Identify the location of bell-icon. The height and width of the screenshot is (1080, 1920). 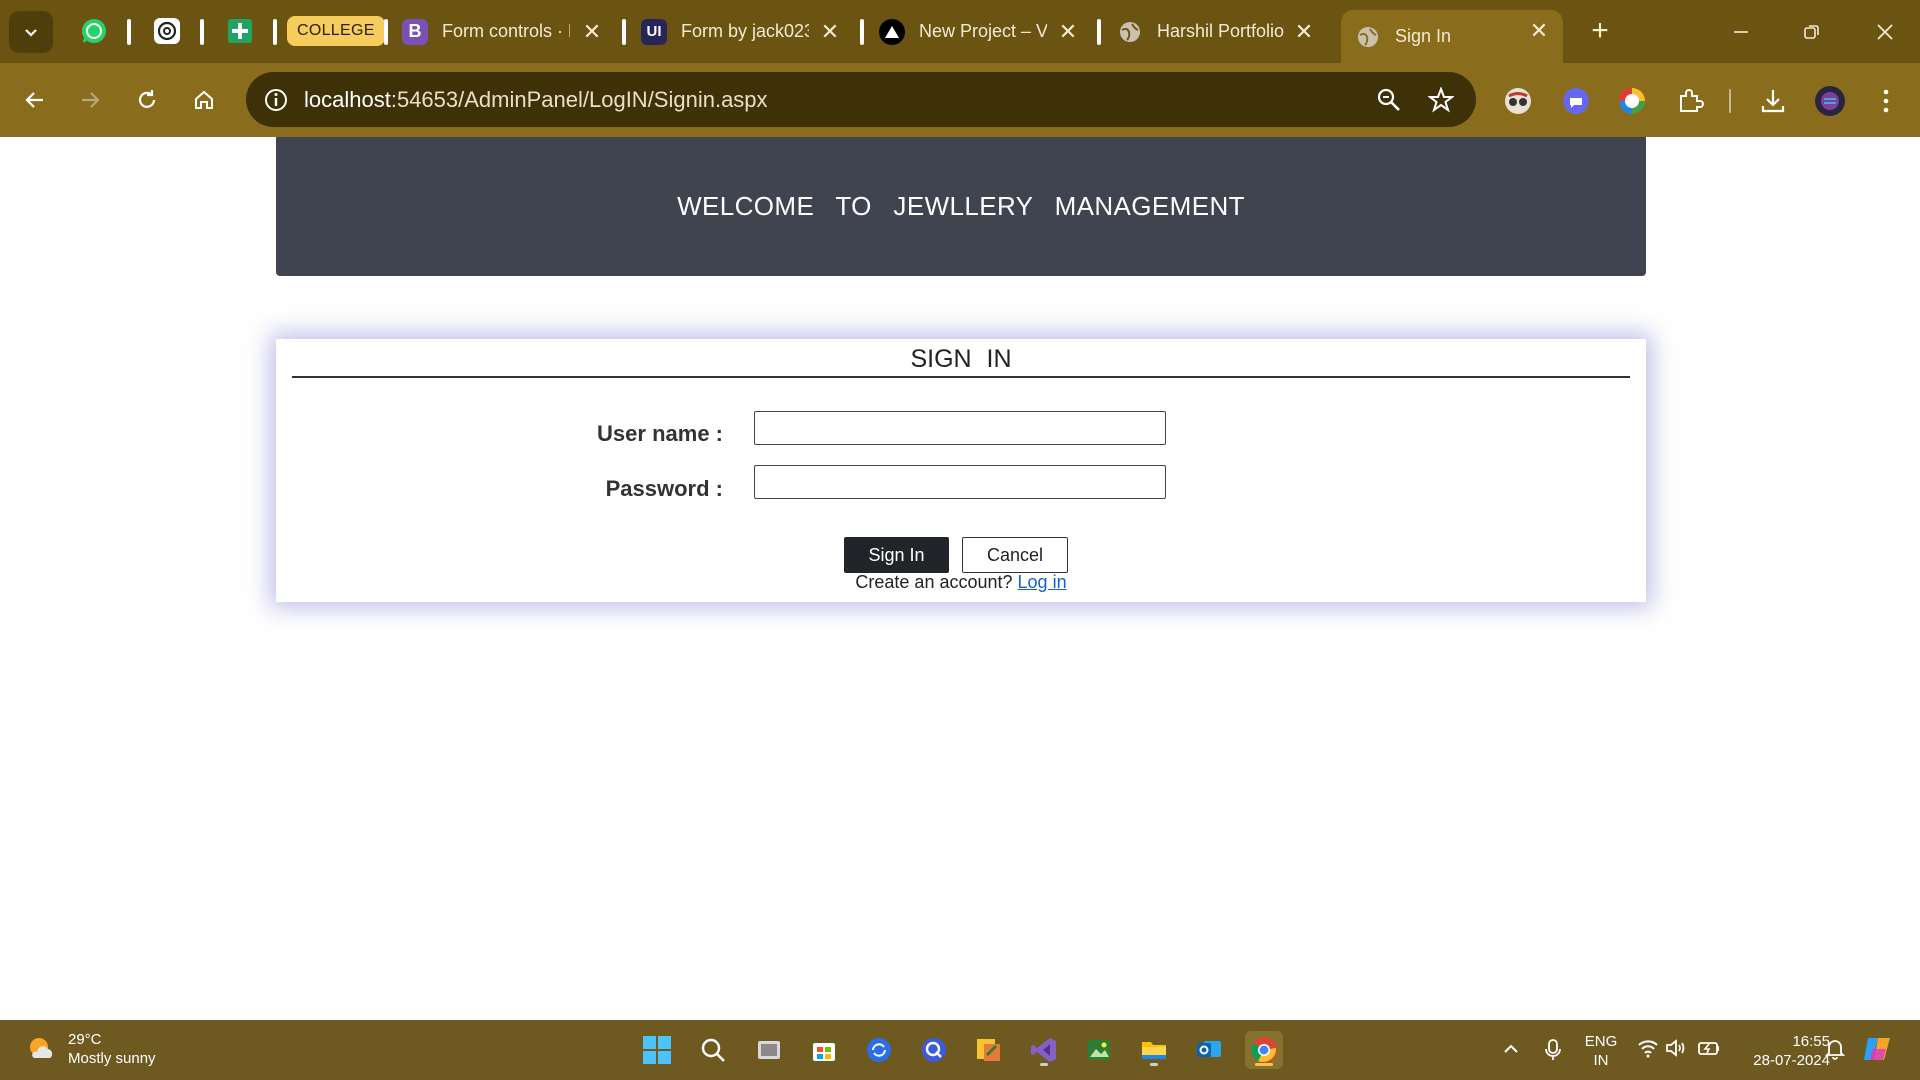
(1835, 1050).